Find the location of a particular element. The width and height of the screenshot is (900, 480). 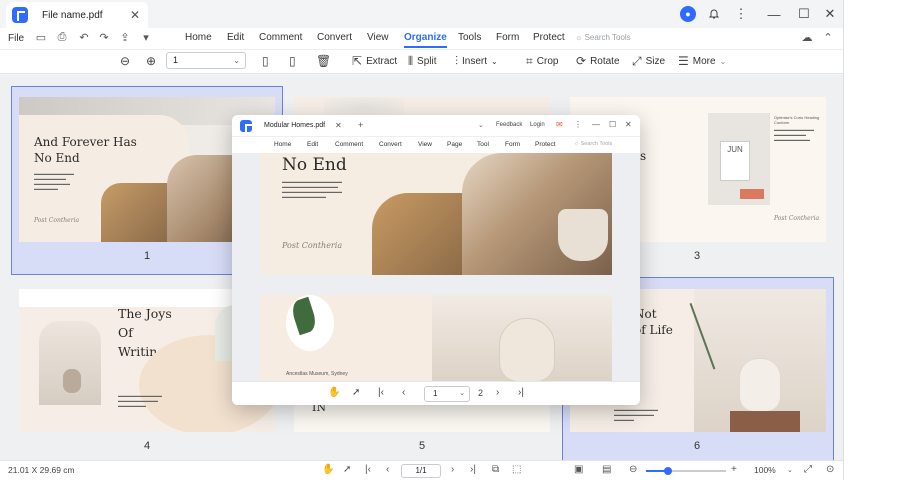

floating-tab-close-icon: ✕ is located at coordinates (338, 125).